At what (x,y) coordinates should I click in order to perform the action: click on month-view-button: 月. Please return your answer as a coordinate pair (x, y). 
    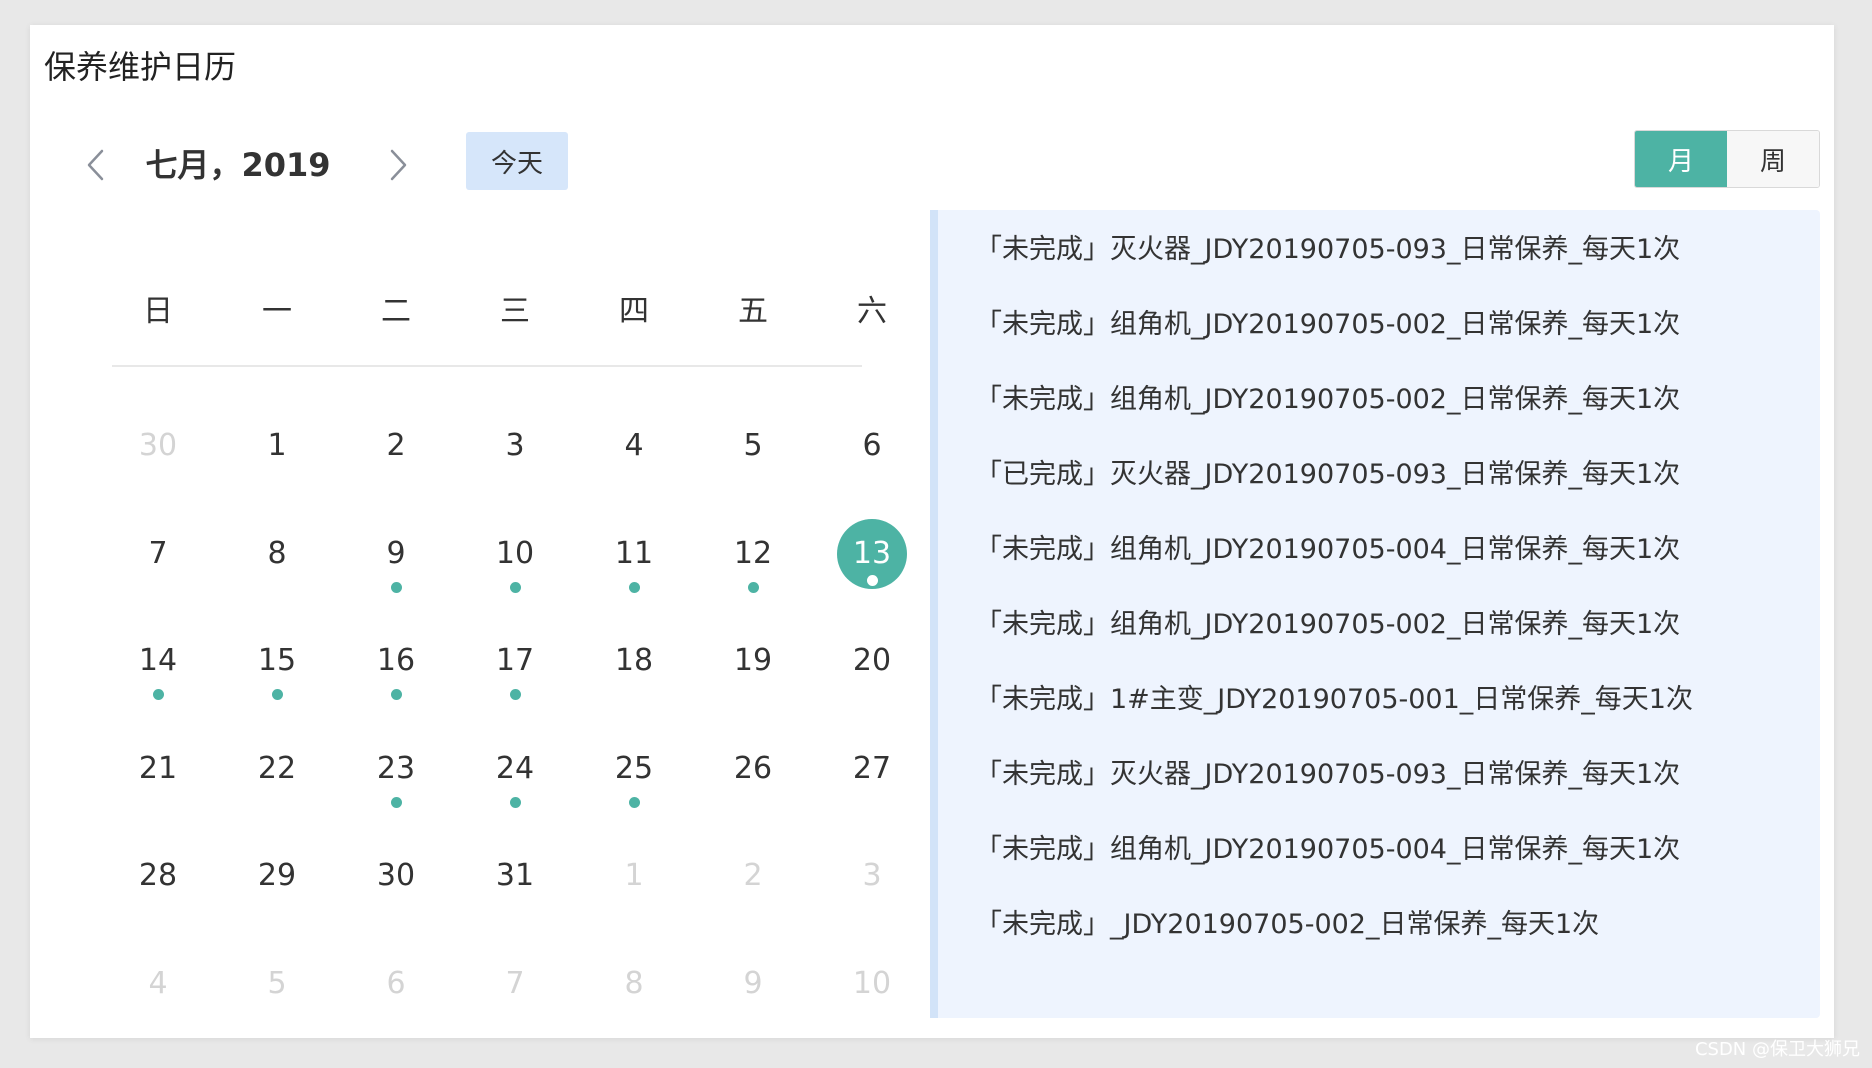
    Looking at the image, I should click on (1681, 159).